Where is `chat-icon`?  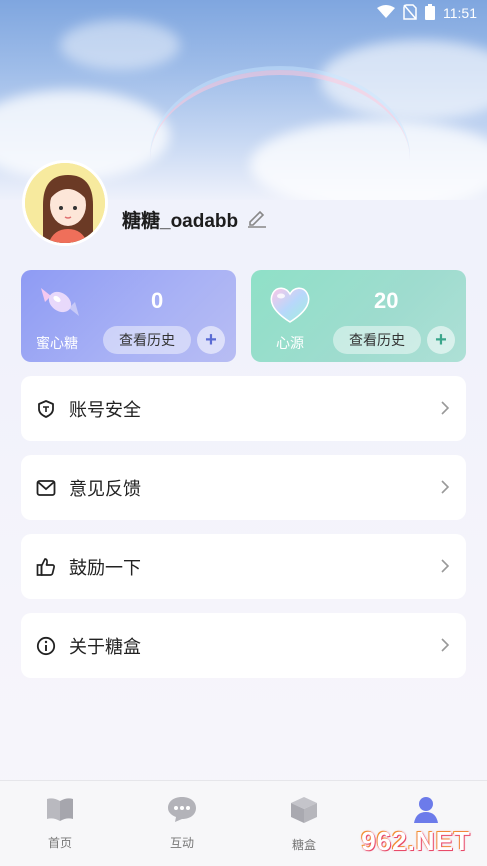
chat-icon is located at coordinates (182, 812).